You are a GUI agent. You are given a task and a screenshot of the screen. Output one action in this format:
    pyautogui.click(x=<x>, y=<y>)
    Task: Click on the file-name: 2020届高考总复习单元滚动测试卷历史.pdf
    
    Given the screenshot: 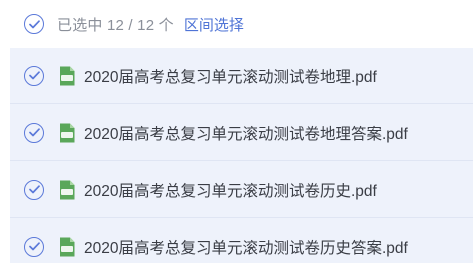 What is the action you would take?
    pyautogui.click(x=230, y=191)
    